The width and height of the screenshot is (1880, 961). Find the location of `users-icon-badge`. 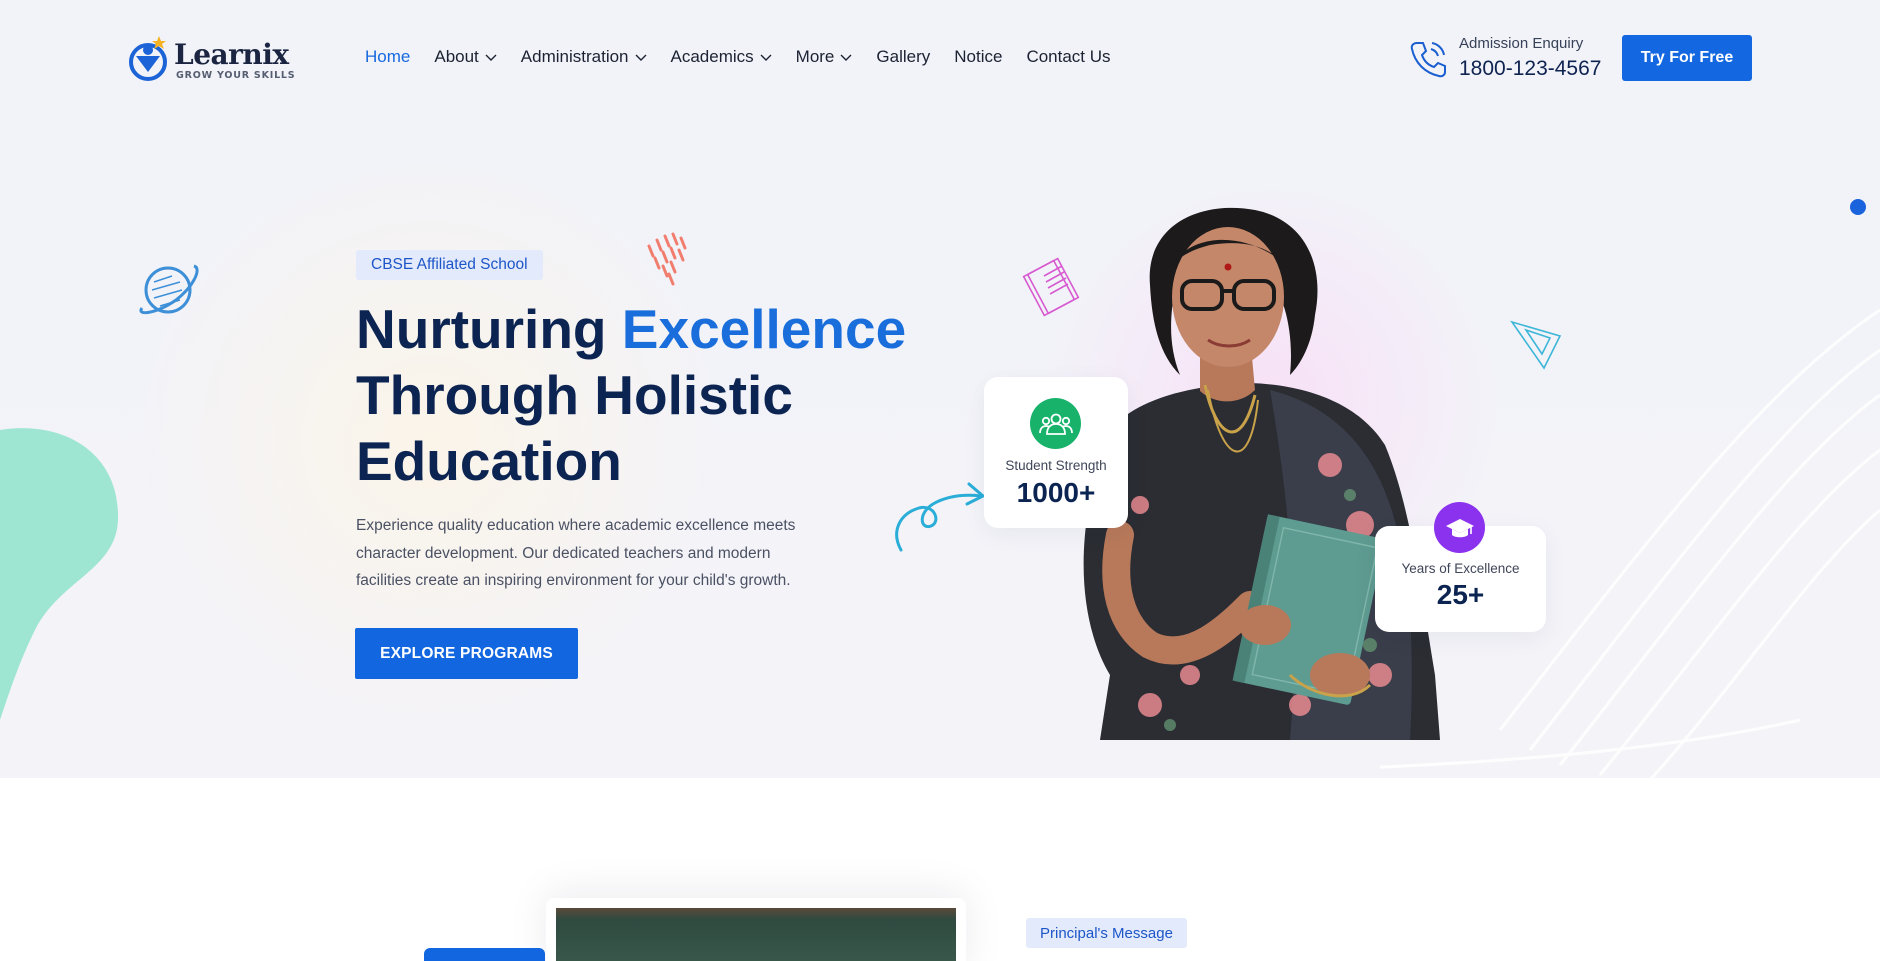

users-icon-badge is located at coordinates (1055, 423).